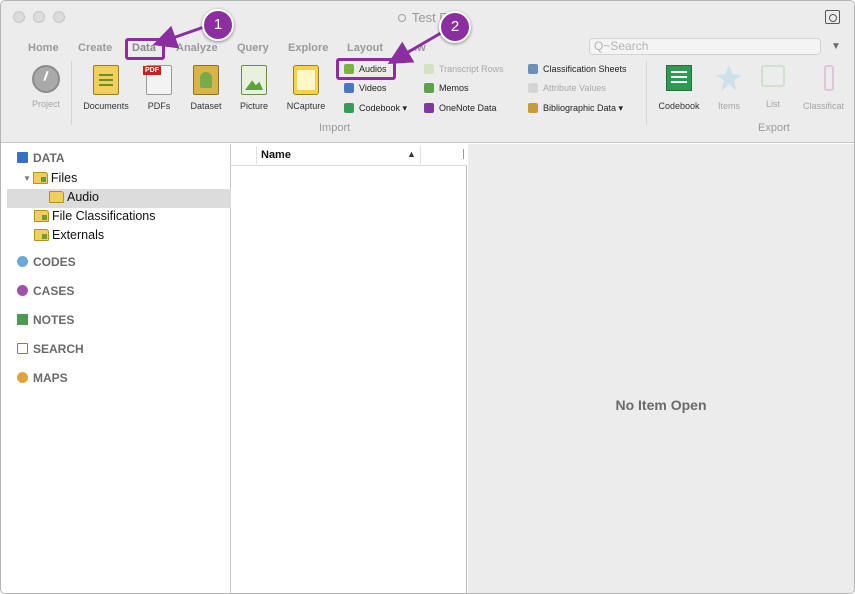 This screenshot has height=594, width=855. What do you see at coordinates (197, 48) in the screenshot?
I see `tab-analyze: Analyze` at bounding box center [197, 48].